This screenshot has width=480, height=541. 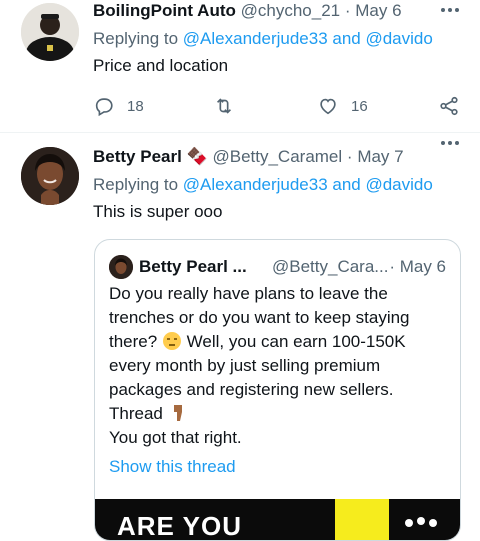 I want to click on author-handle: @Betty_Caramel, so click(x=277, y=156).